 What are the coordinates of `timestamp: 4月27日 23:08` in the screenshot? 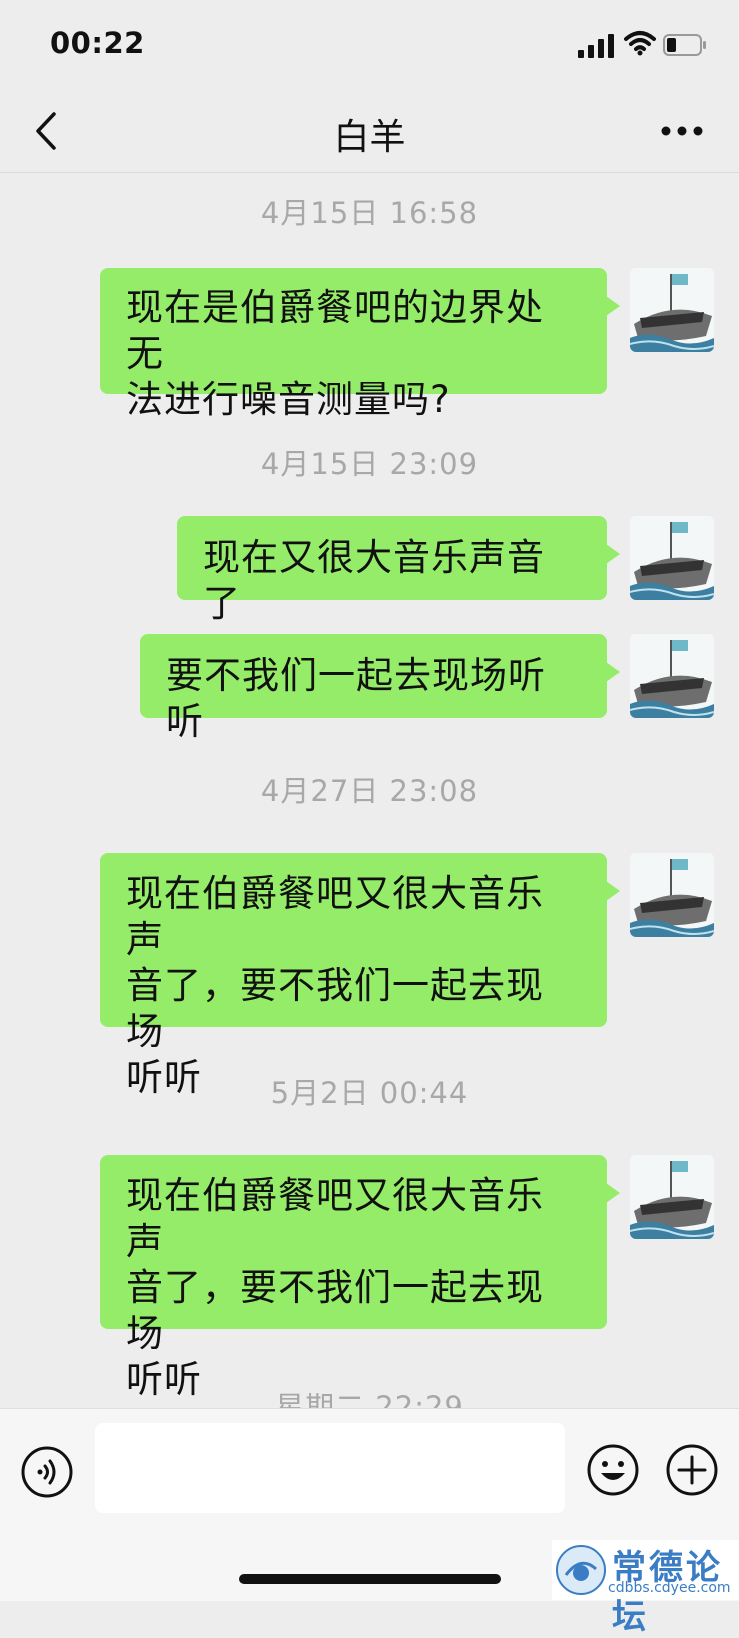 It's located at (369, 791).